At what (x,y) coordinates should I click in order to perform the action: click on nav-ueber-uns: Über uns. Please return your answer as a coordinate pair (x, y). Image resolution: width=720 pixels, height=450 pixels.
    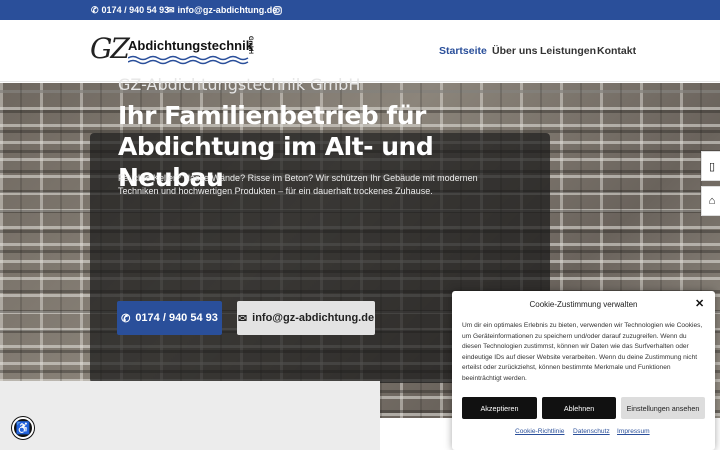
    Looking at the image, I should click on (515, 51).